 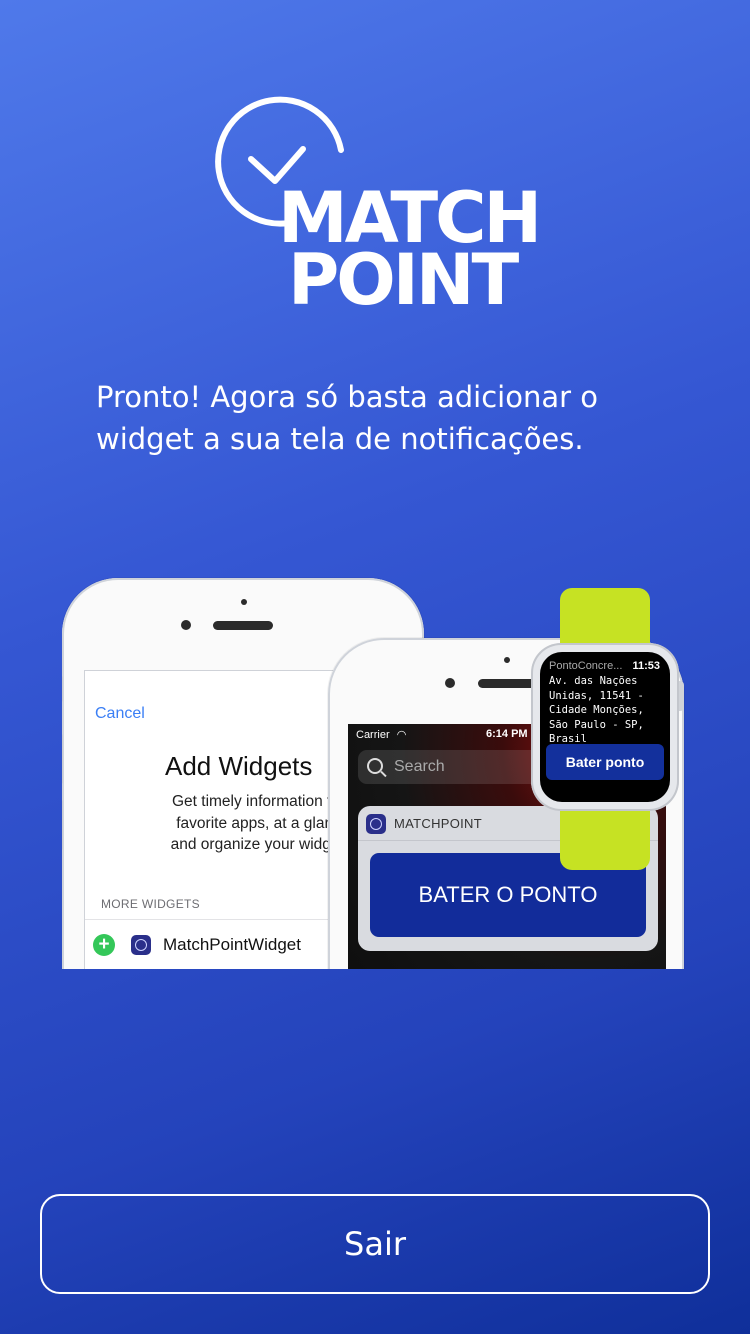 What do you see at coordinates (104, 945) in the screenshot?
I see `plus-icon: +` at bounding box center [104, 945].